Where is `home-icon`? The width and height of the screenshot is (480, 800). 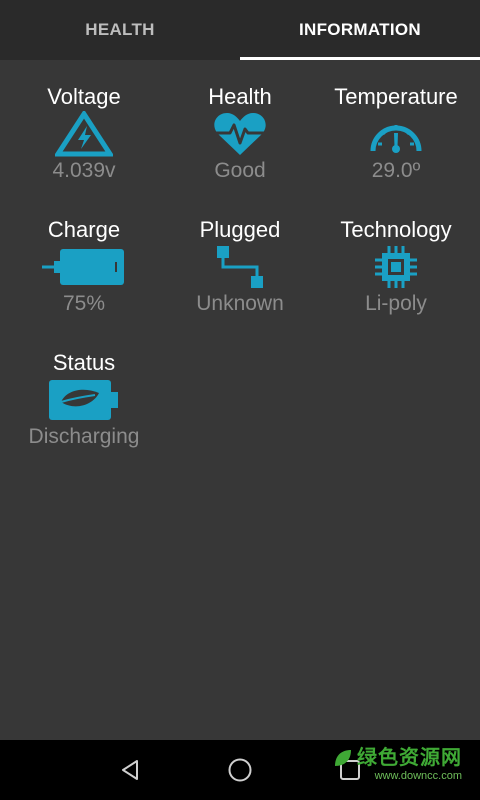
home-icon is located at coordinates (240, 770).